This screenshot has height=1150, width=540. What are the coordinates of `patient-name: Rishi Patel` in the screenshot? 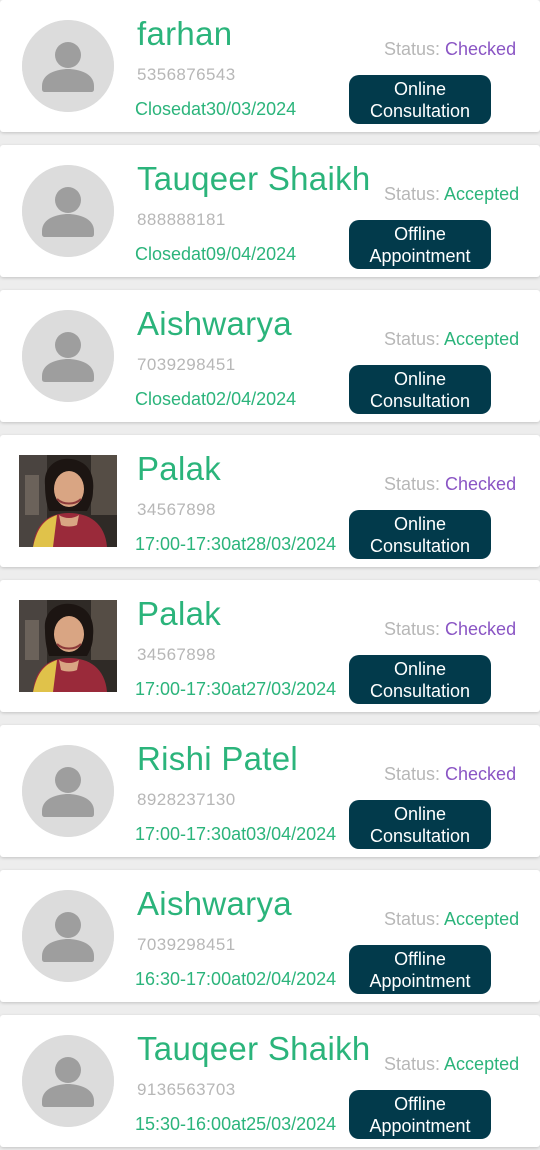 It's located at (218, 758).